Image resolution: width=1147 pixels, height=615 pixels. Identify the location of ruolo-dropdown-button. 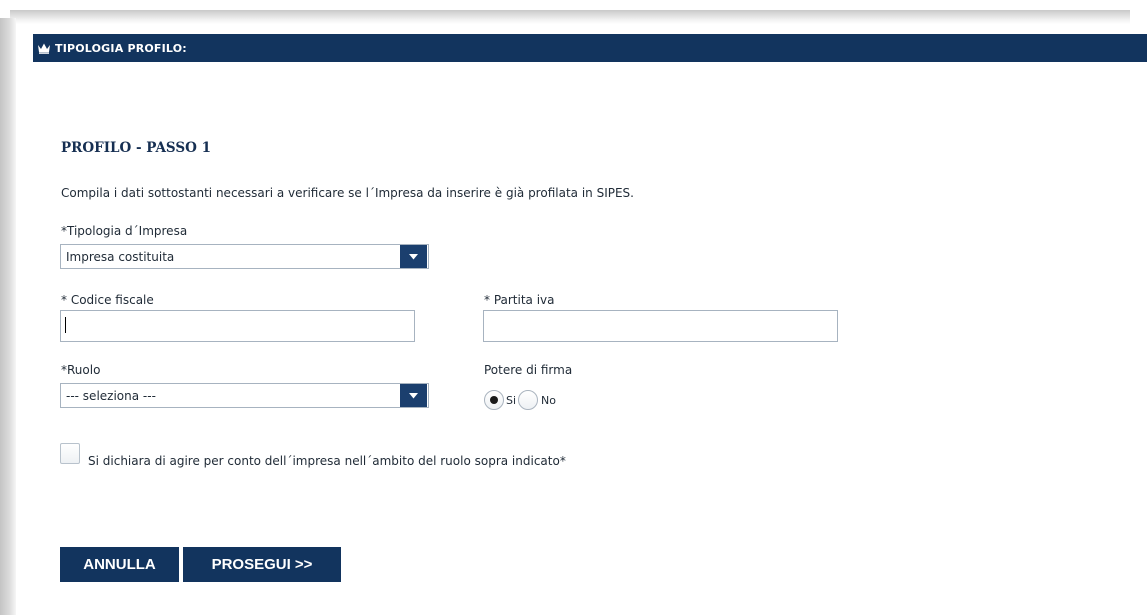
(413, 395).